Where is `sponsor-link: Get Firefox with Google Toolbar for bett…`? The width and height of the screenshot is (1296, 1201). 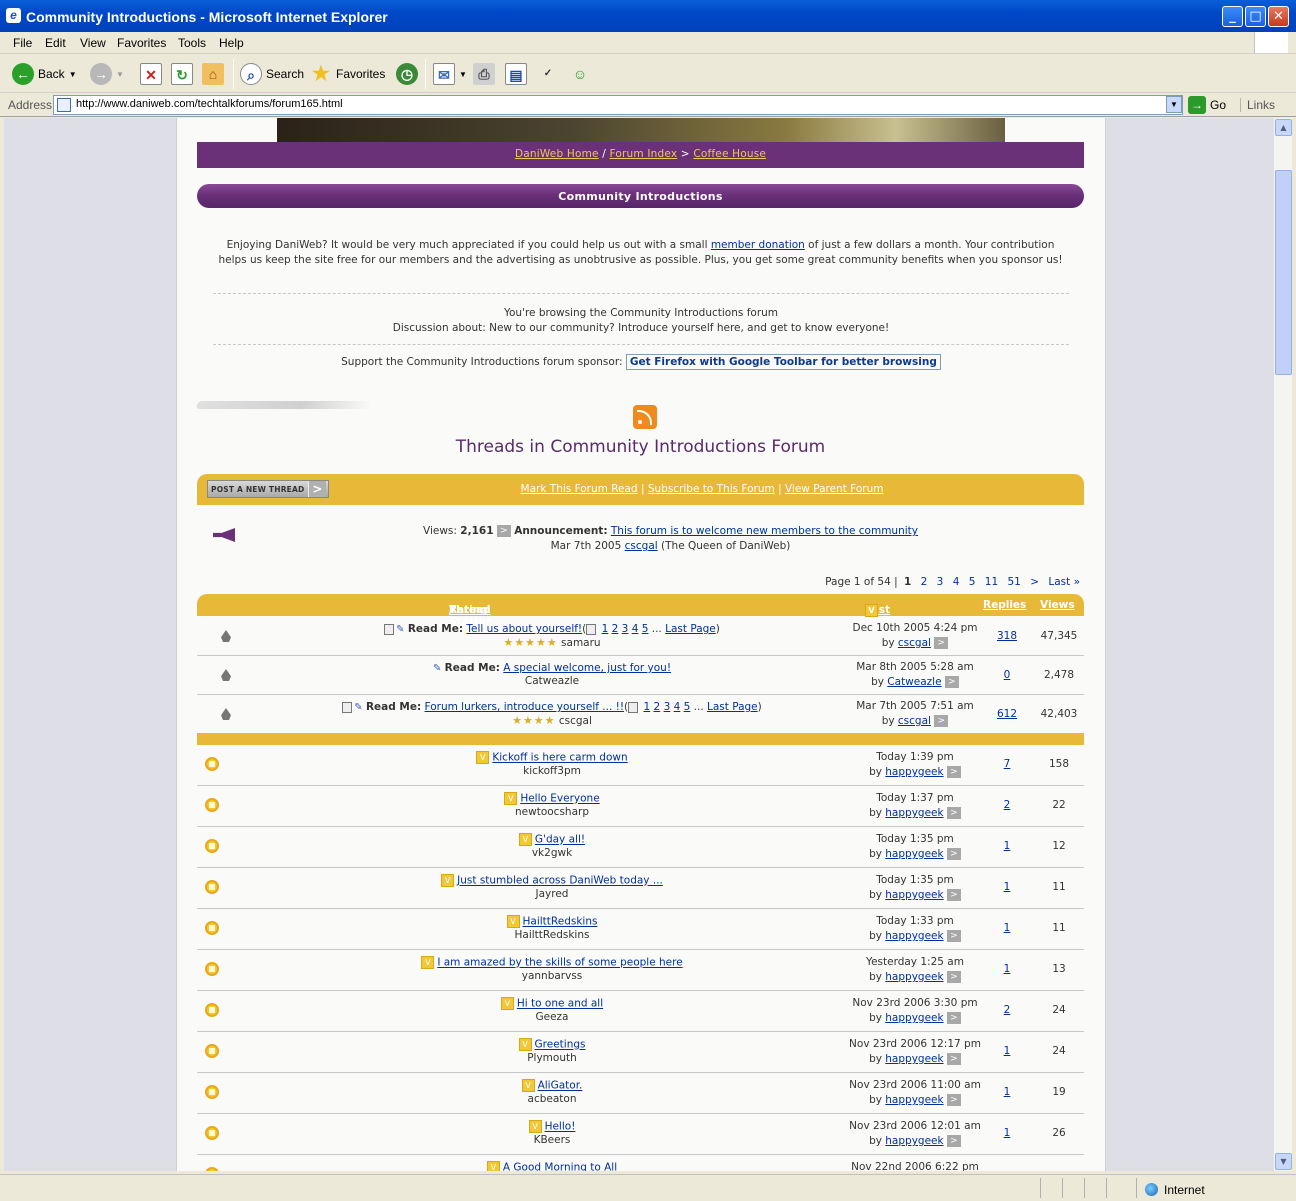
sponsor-link: Get Firefox with Google Toolbar for bett… is located at coordinates (783, 362).